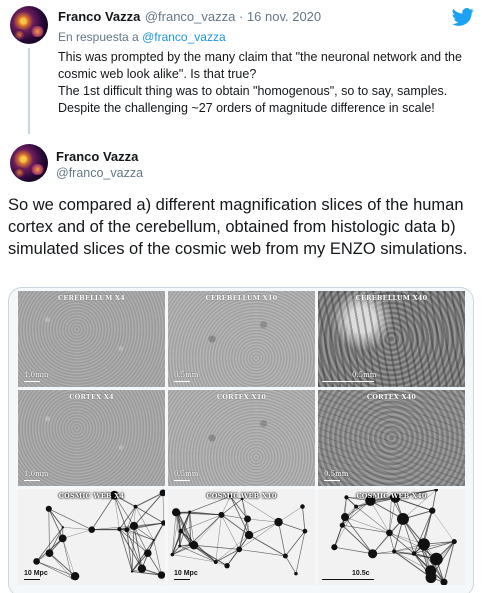 This screenshot has width=482, height=593. What do you see at coordinates (391, 298) in the screenshot?
I see `panel-title: CEREBELLUM X40` at bounding box center [391, 298].